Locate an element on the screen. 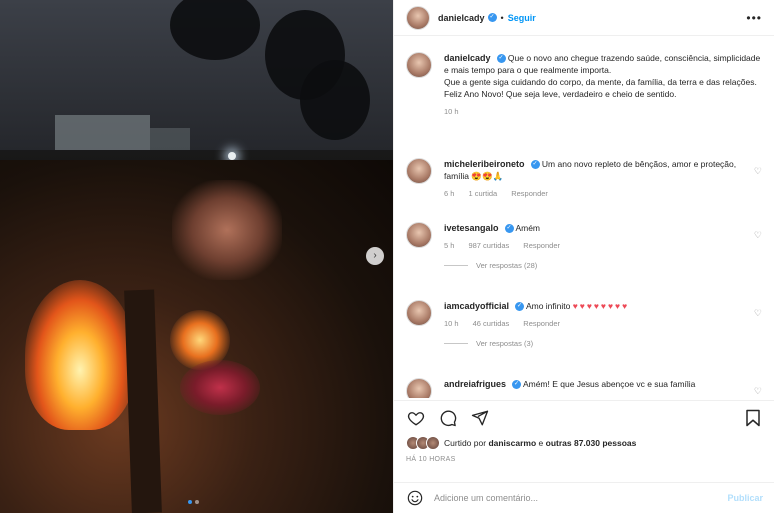  comment-time: 10 h is located at coordinates (451, 323).